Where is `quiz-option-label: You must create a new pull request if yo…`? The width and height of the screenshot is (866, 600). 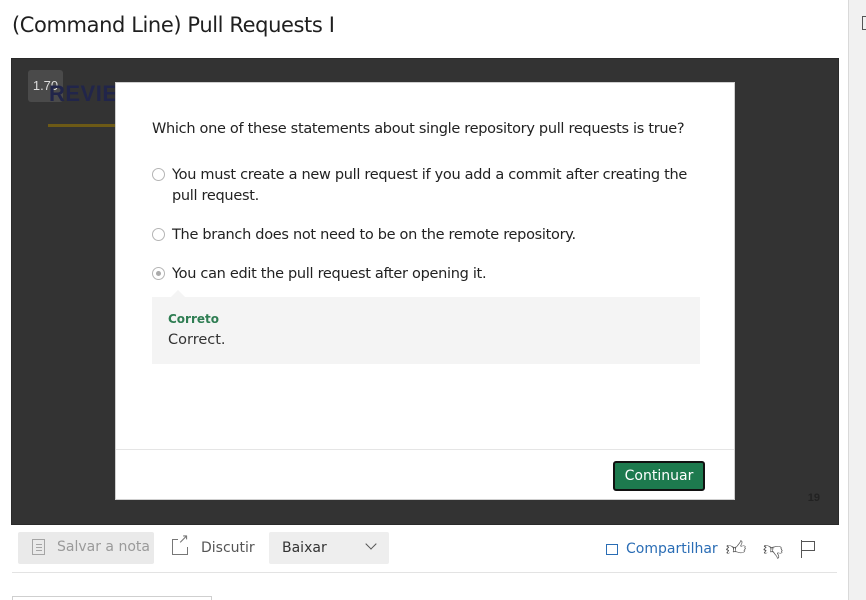 quiz-option-label: You must create a new pull request if yo… is located at coordinates (430, 185).